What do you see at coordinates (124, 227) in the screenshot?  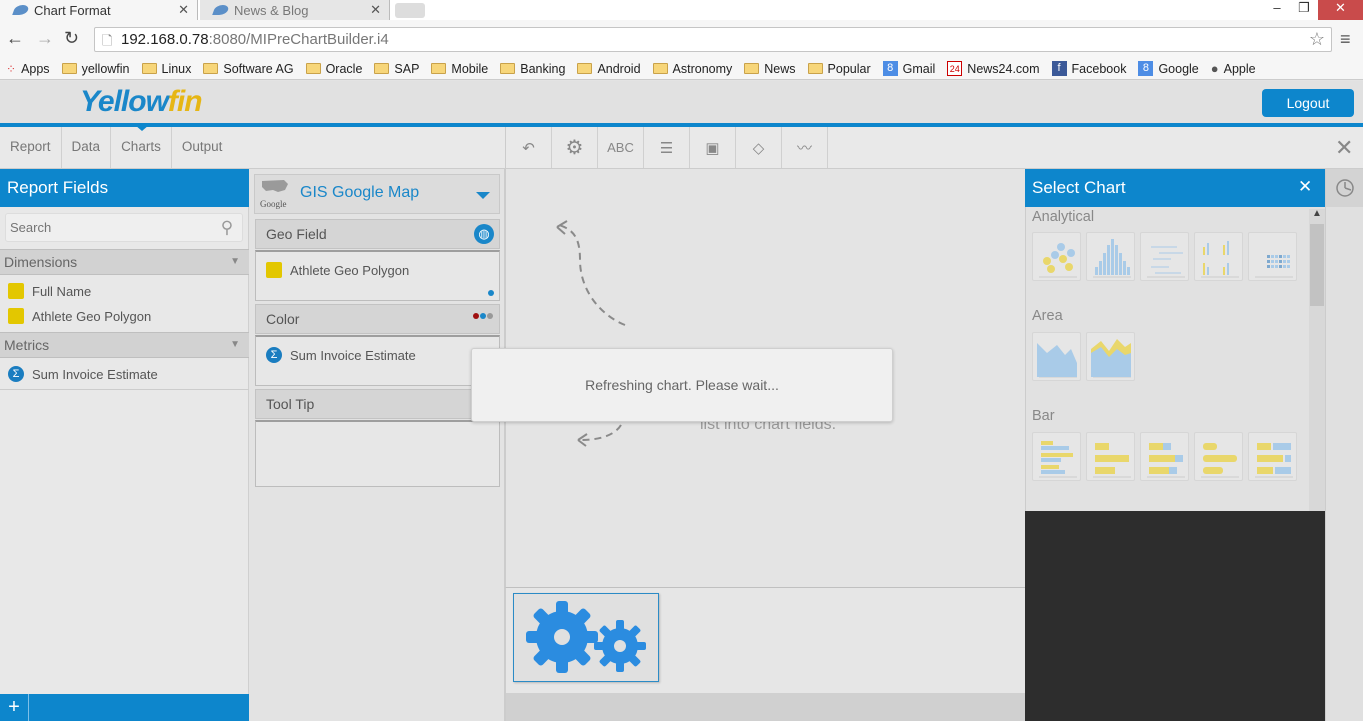 I see `field-search-input` at bounding box center [124, 227].